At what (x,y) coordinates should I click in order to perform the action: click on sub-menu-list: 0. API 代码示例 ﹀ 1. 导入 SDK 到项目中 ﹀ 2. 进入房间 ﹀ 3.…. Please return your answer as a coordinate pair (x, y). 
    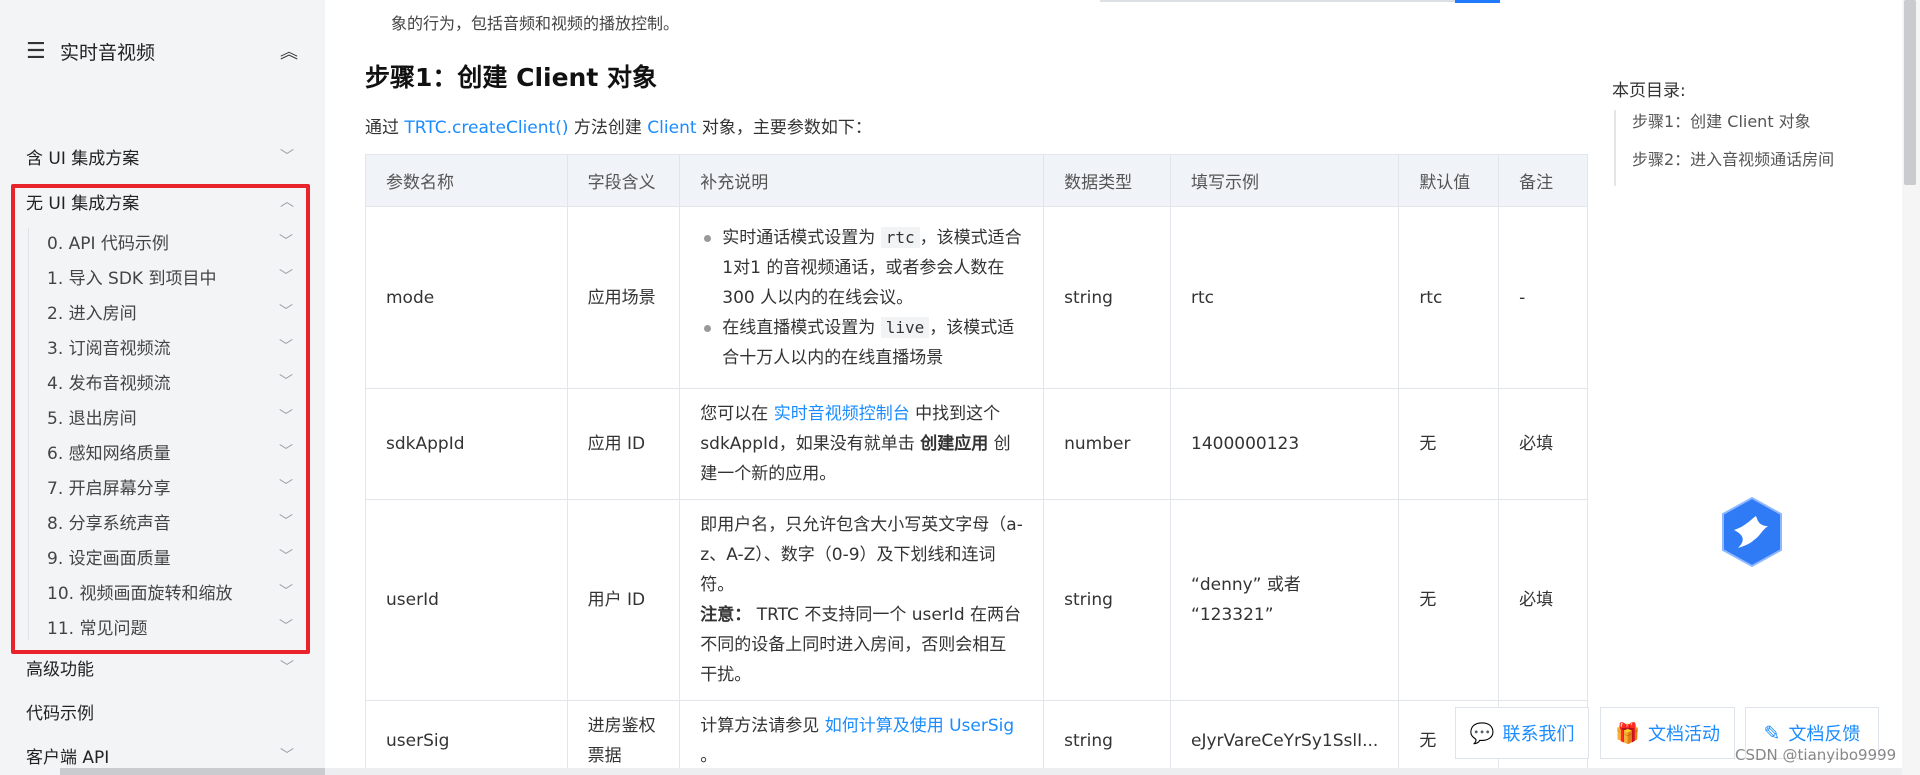
    Looking at the image, I should click on (163, 434).